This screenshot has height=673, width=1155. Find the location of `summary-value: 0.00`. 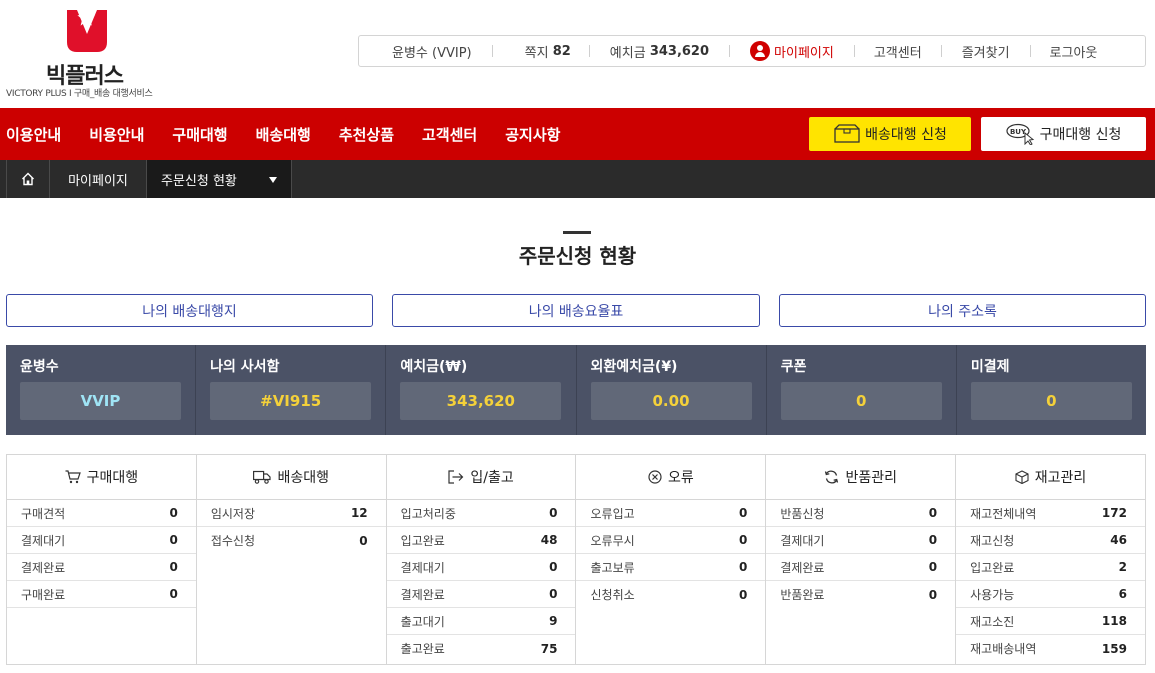

summary-value: 0.00 is located at coordinates (671, 401).